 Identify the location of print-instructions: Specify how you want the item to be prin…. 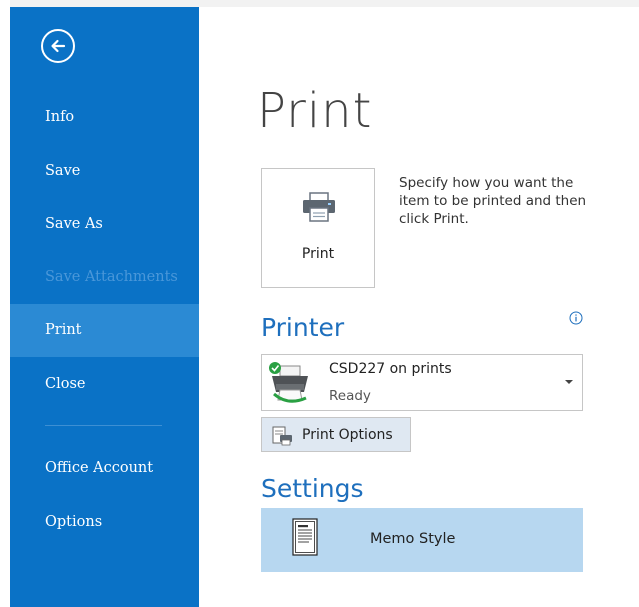
(493, 201).